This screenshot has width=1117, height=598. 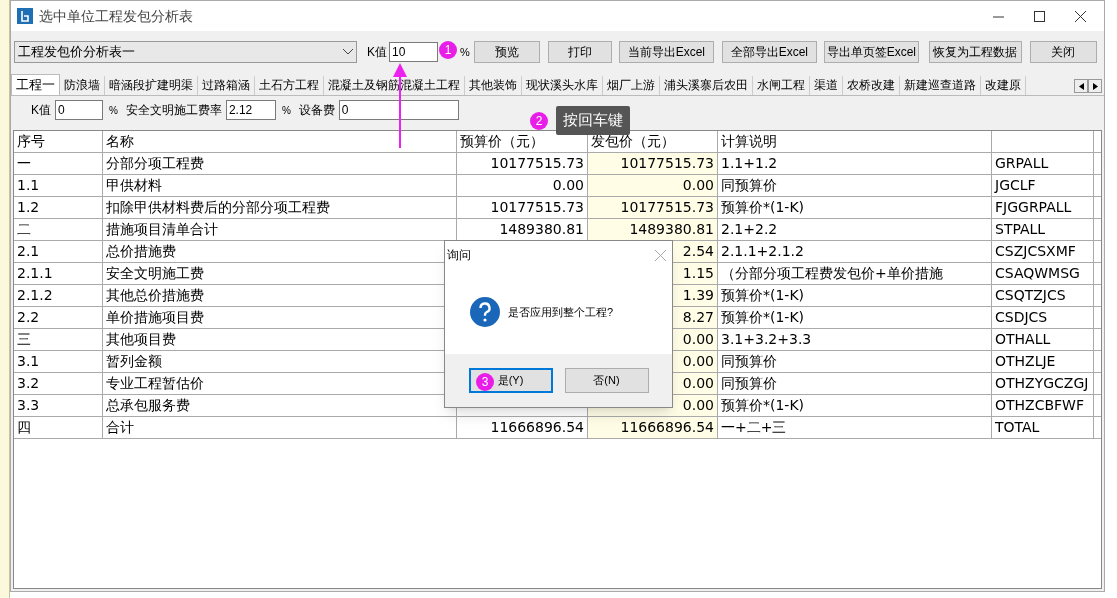 I want to click on table-cell-text: 安全文明施工费, so click(x=155, y=273).